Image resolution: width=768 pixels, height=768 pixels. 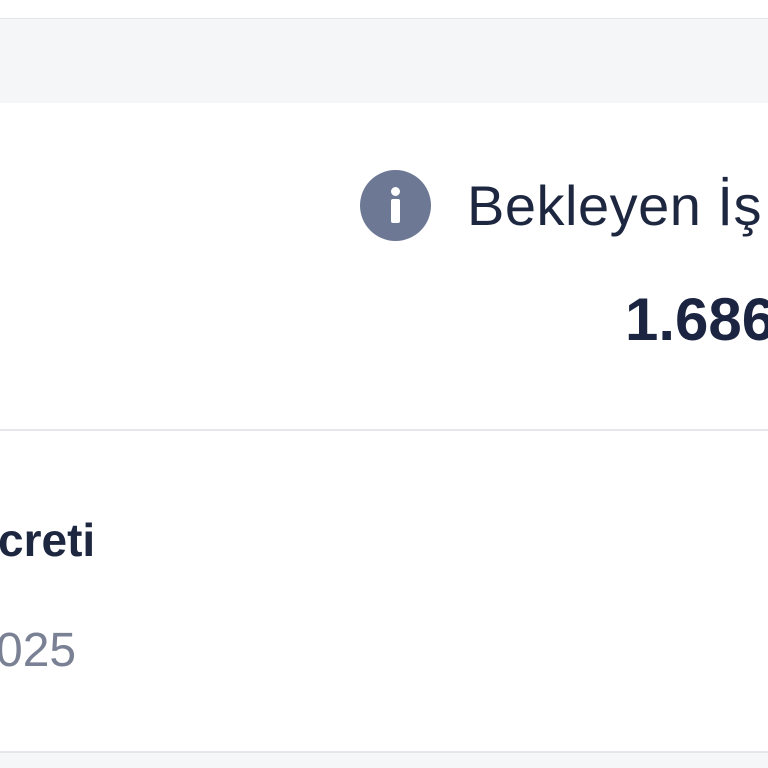 What do you see at coordinates (48, 540) in the screenshot?
I see `list-item-title: creti` at bounding box center [48, 540].